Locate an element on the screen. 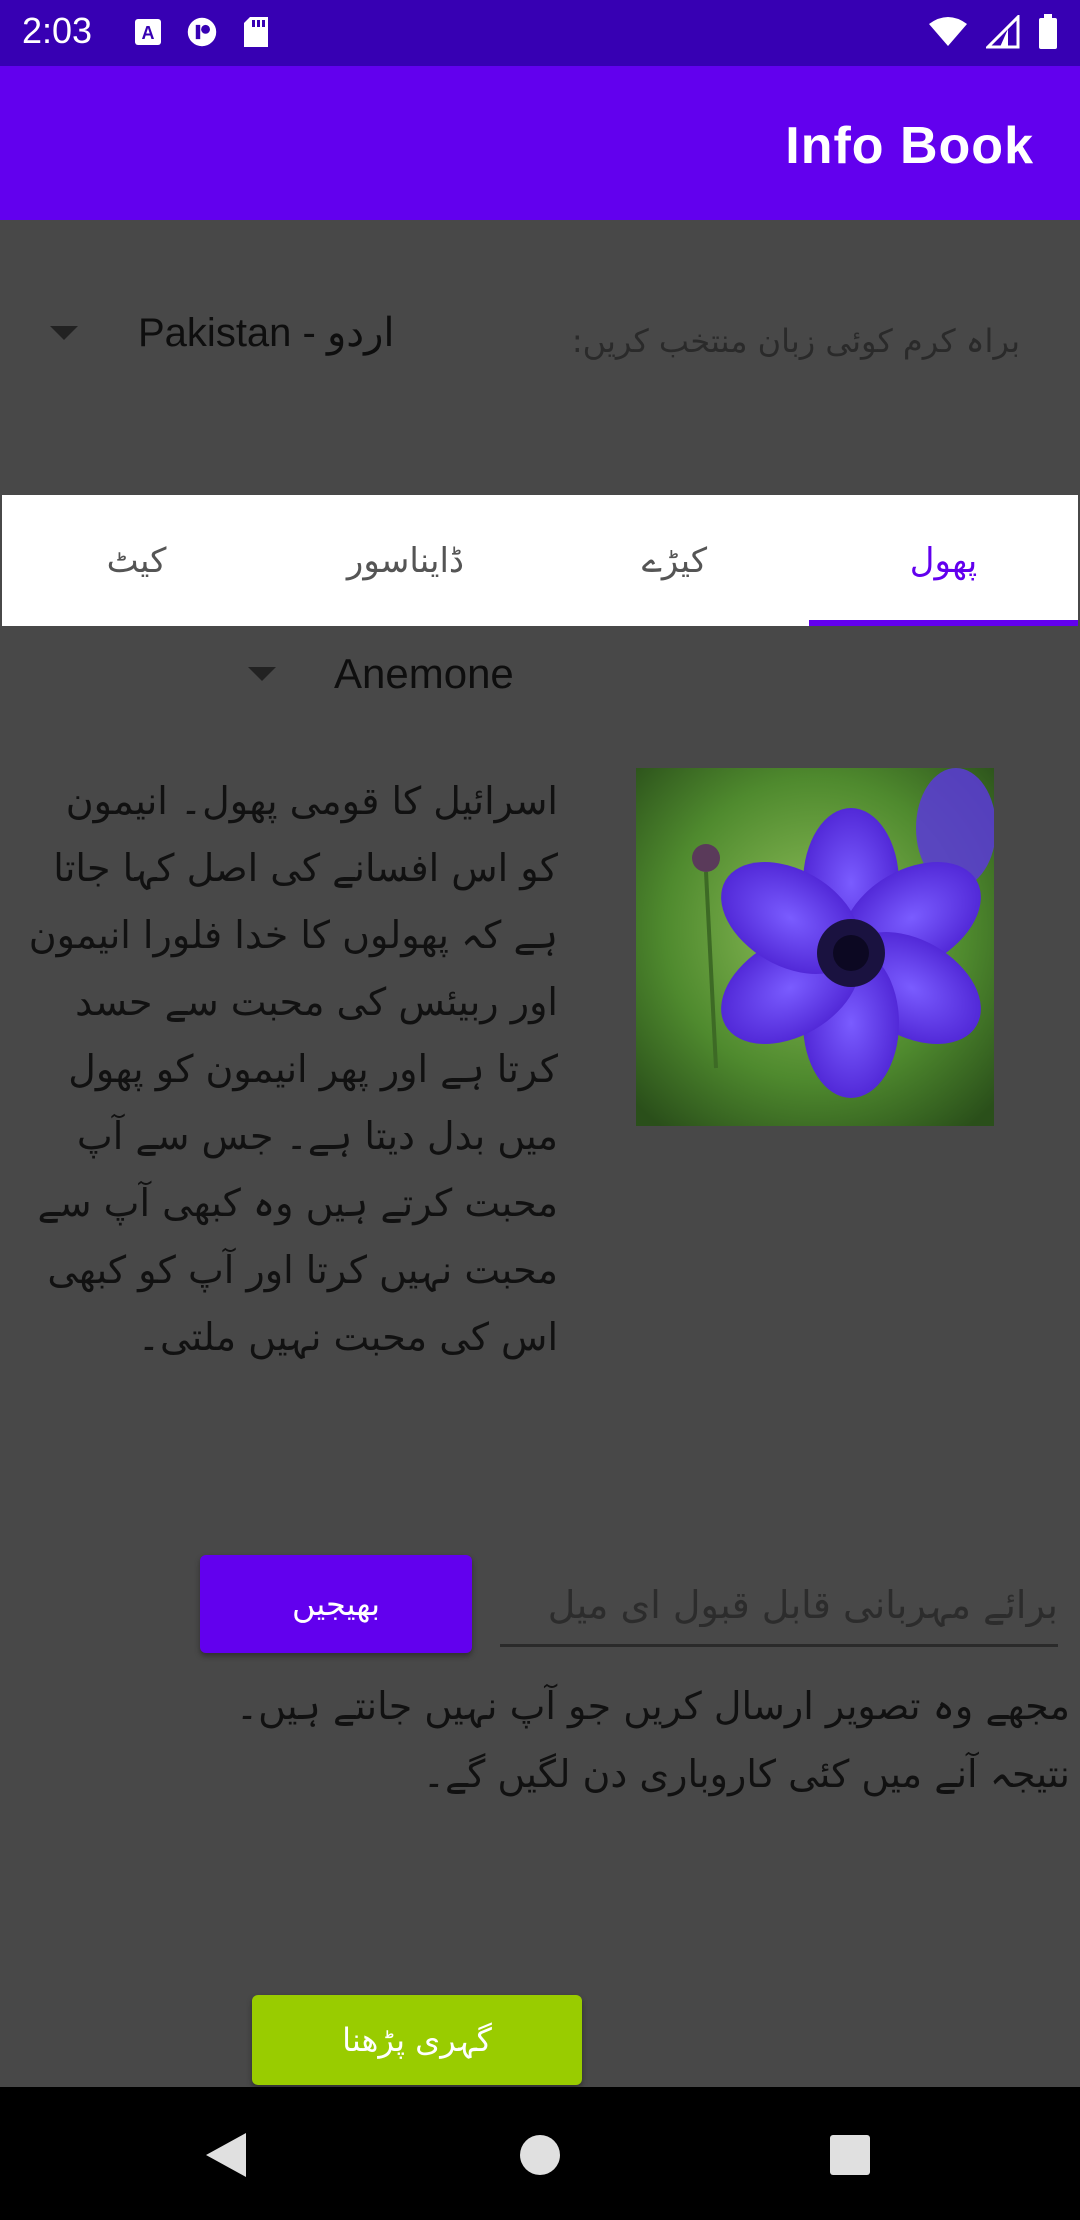 The height and width of the screenshot is (2220, 1080). tab-insects: کیڑے is located at coordinates (674, 560).